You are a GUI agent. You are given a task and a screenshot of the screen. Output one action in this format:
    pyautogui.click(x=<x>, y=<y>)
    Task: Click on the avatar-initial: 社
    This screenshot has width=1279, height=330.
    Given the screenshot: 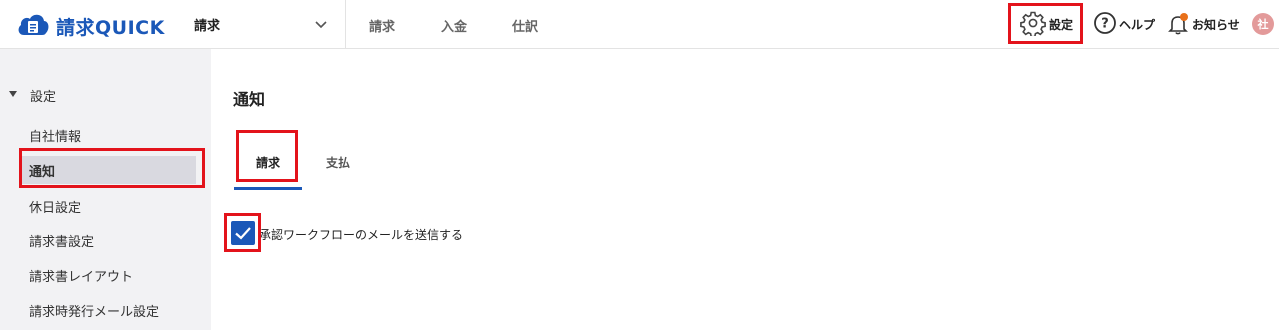 What is the action you would take?
    pyautogui.click(x=1263, y=24)
    